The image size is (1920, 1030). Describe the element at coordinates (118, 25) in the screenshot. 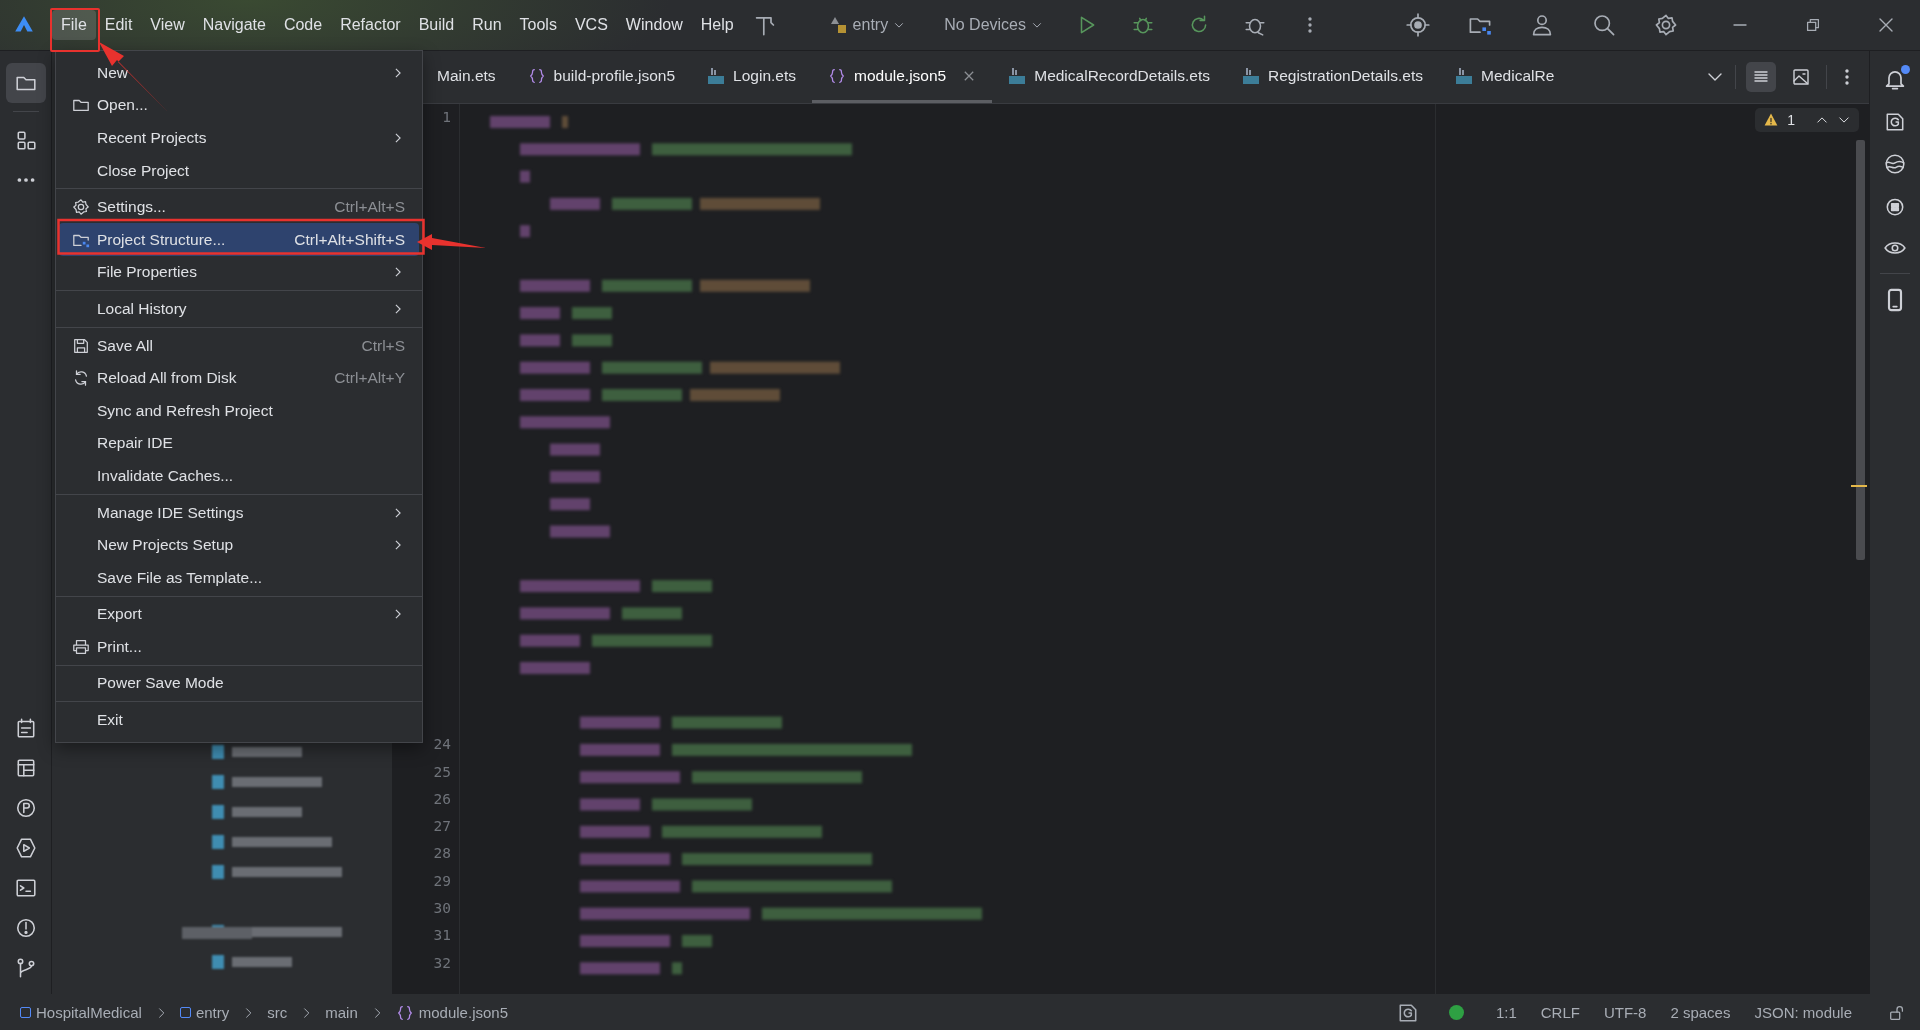

I see `menu-item: Edit` at that location.